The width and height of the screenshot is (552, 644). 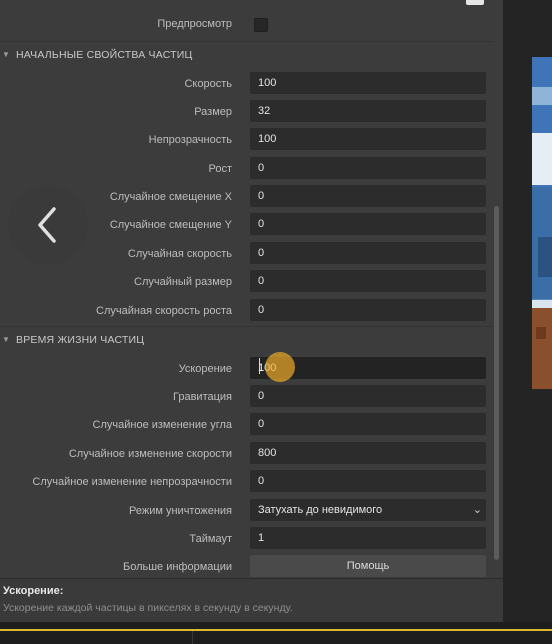 I want to click on chevron-down-icon: ⌄, so click(x=477, y=510).